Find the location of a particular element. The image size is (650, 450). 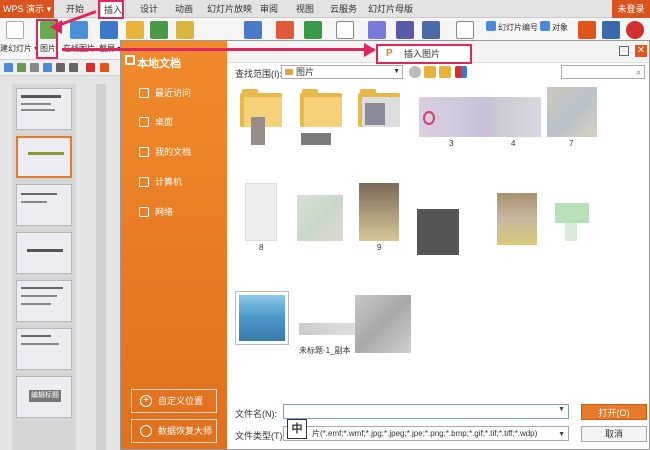

back-icon is located at coordinates (415, 72).